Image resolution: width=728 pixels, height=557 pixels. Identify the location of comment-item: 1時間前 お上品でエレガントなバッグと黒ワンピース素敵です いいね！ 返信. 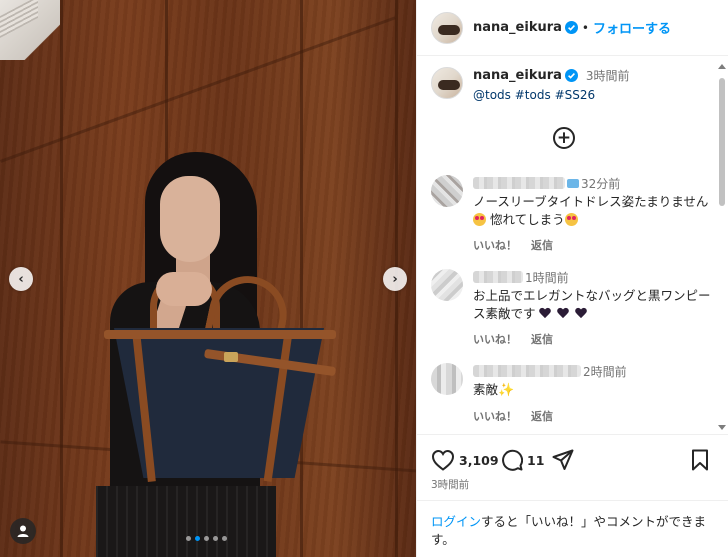
(572, 308).